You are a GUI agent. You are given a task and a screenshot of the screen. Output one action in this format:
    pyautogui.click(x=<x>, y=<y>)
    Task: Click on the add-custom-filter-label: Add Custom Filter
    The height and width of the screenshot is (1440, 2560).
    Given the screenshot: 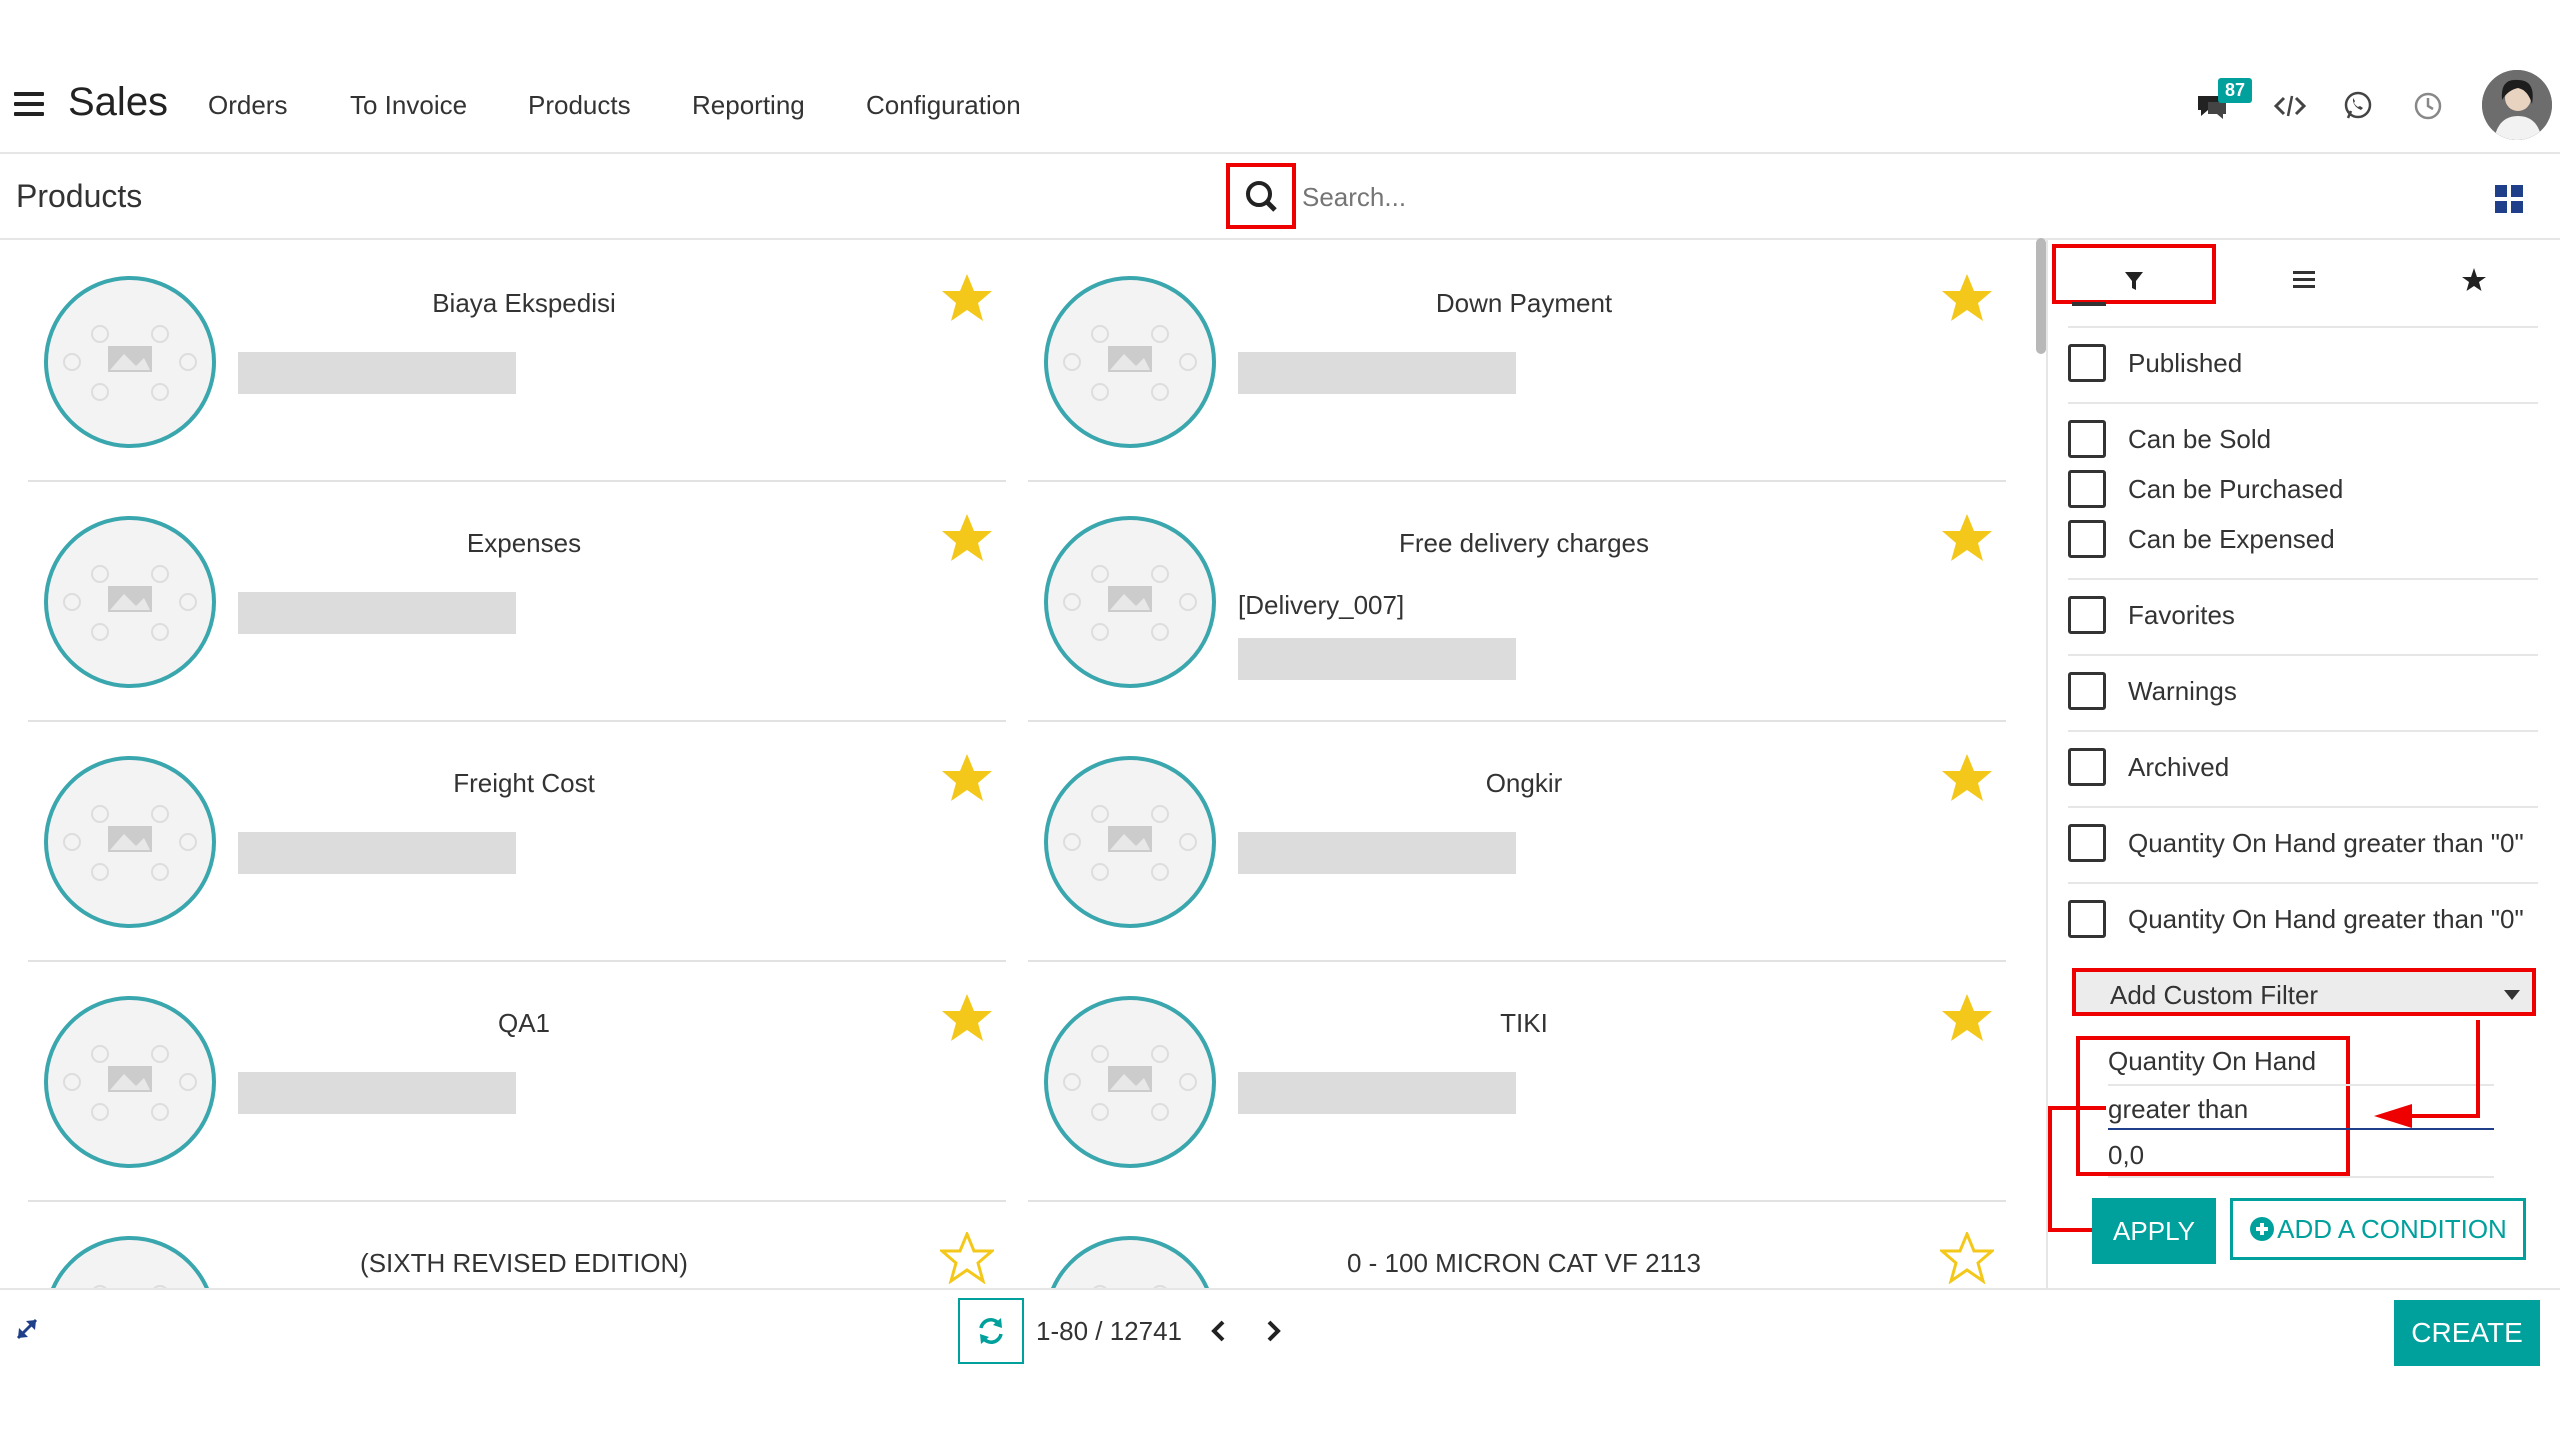 What is the action you would take?
    pyautogui.click(x=2214, y=995)
    